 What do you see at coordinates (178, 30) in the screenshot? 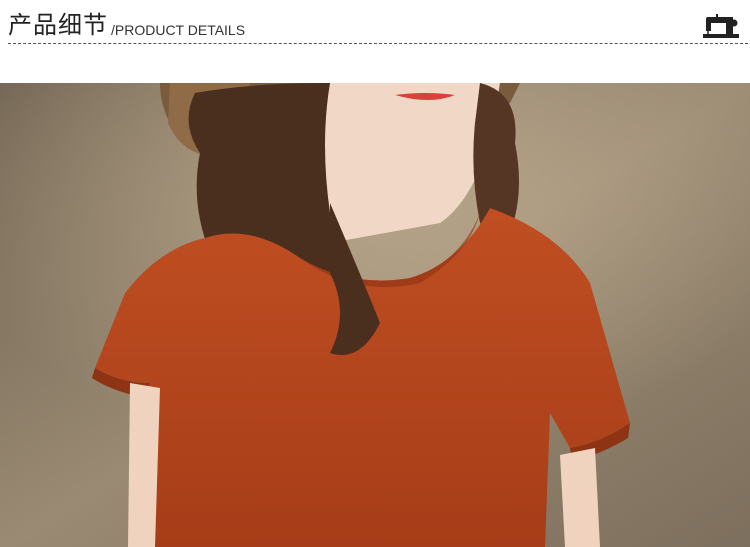
I see `section-subtitle: /PRODUCT DETAILS` at bounding box center [178, 30].